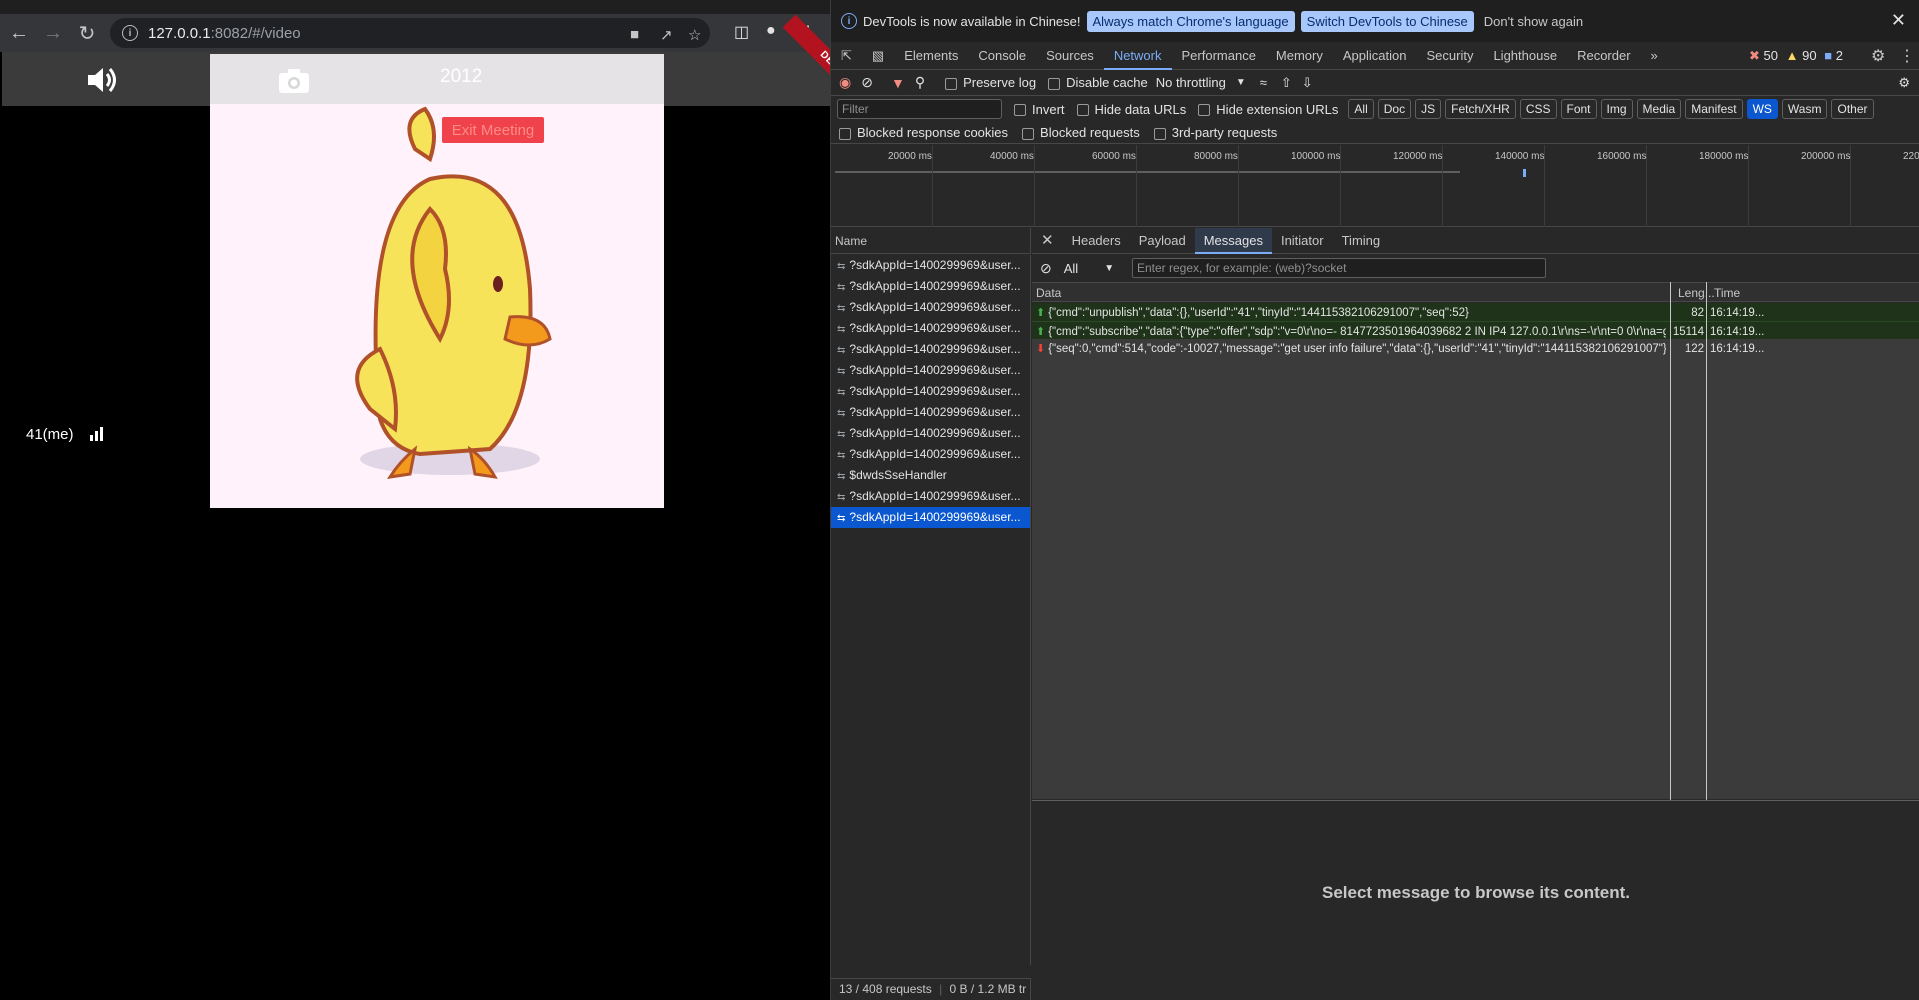  Describe the element at coordinates (53, 33) in the screenshot. I see `forward-arrow-icon: →` at that location.